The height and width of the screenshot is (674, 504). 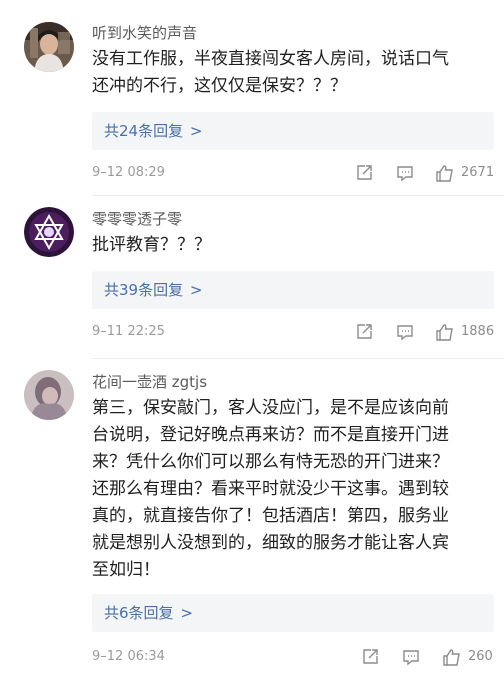 What do you see at coordinates (478, 172) in the screenshot?
I see `like-count: 2671` at bounding box center [478, 172].